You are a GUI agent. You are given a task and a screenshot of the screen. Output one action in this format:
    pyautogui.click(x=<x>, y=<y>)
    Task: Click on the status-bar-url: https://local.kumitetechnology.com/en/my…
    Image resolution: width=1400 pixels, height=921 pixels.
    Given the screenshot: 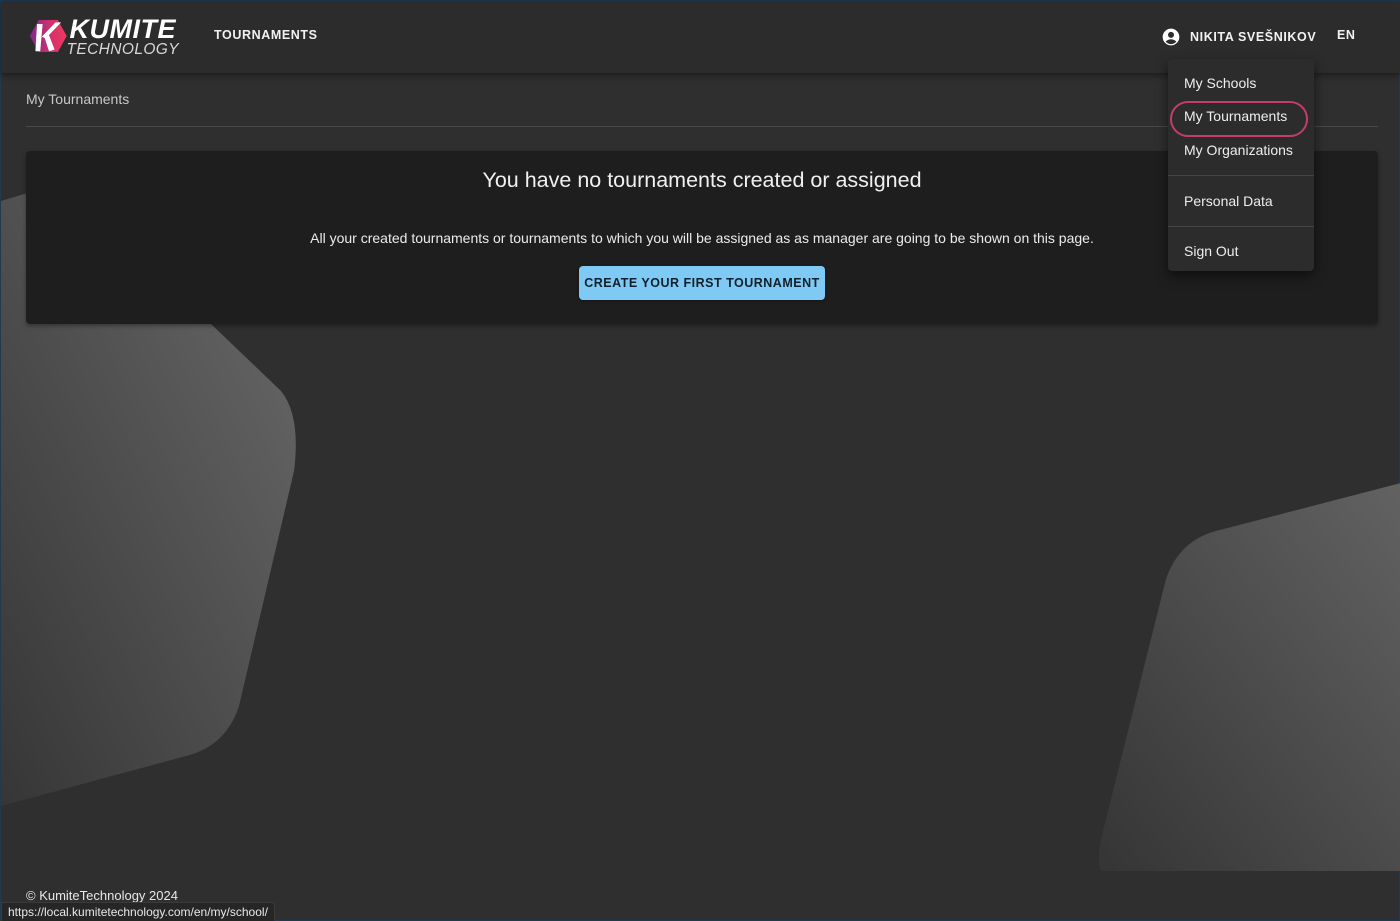 What is the action you would take?
    pyautogui.click(x=138, y=911)
    